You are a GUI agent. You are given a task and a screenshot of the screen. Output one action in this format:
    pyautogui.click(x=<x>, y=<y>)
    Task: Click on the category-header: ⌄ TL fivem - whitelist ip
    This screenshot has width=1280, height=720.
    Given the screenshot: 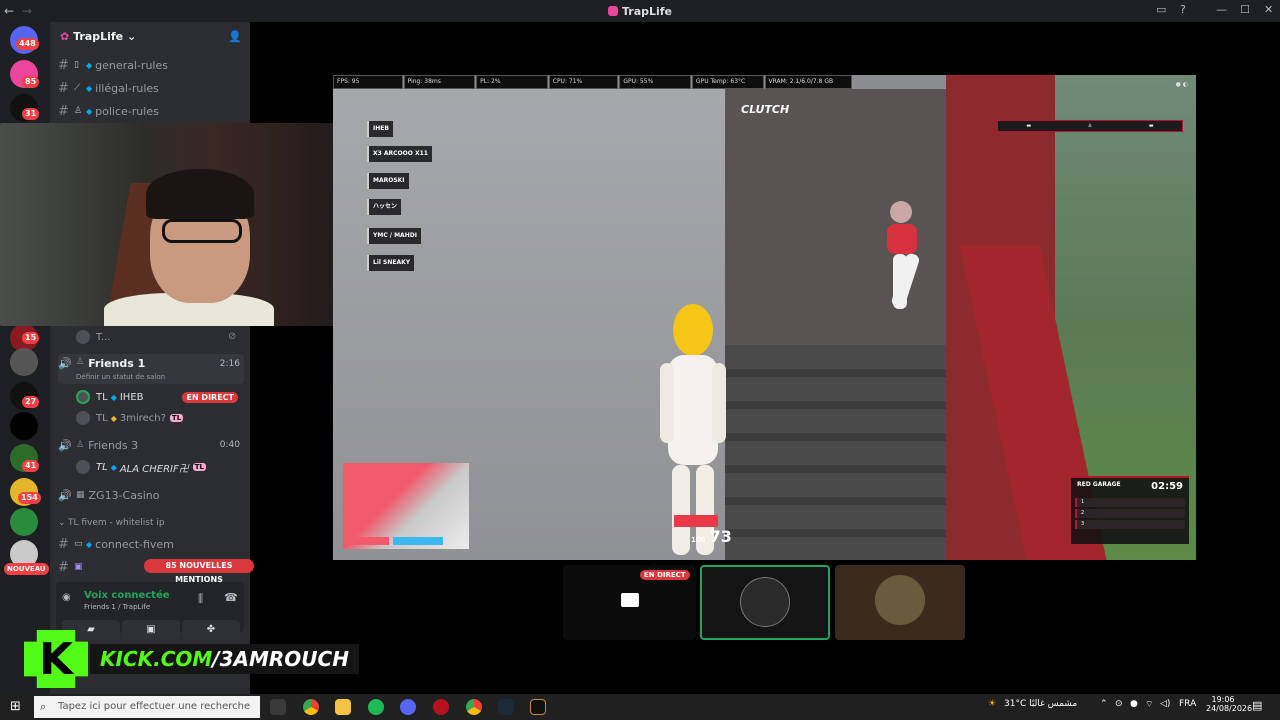 What is the action you would take?
    pyautogui.click(x=150, y=523)
    